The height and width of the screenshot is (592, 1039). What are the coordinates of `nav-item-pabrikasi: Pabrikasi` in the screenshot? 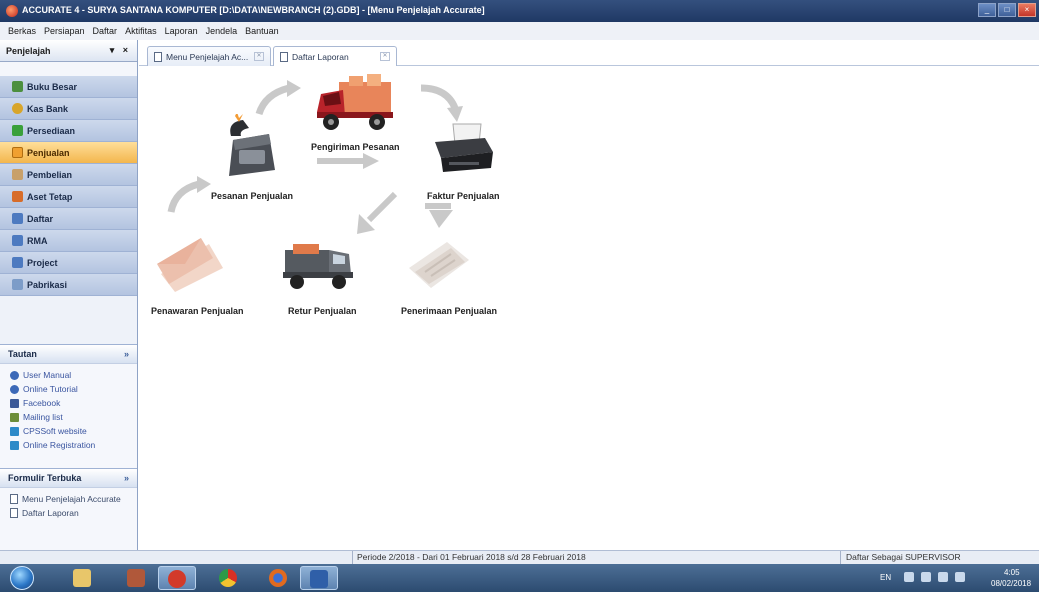 It's located at (68, 285).